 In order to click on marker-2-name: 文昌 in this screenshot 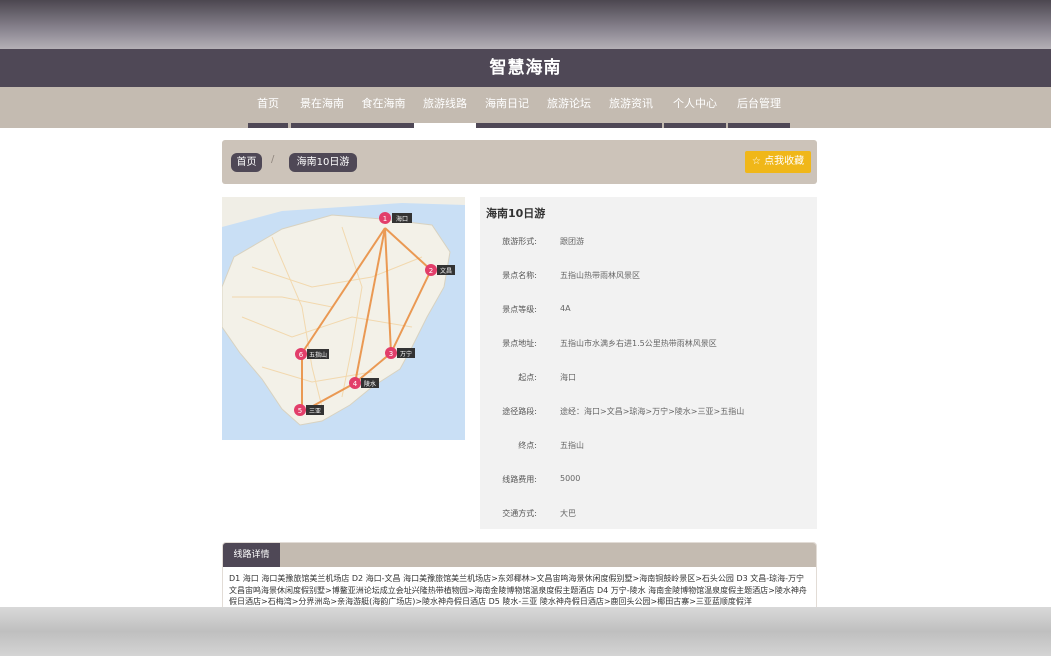, I will do `click(446, 271)`.